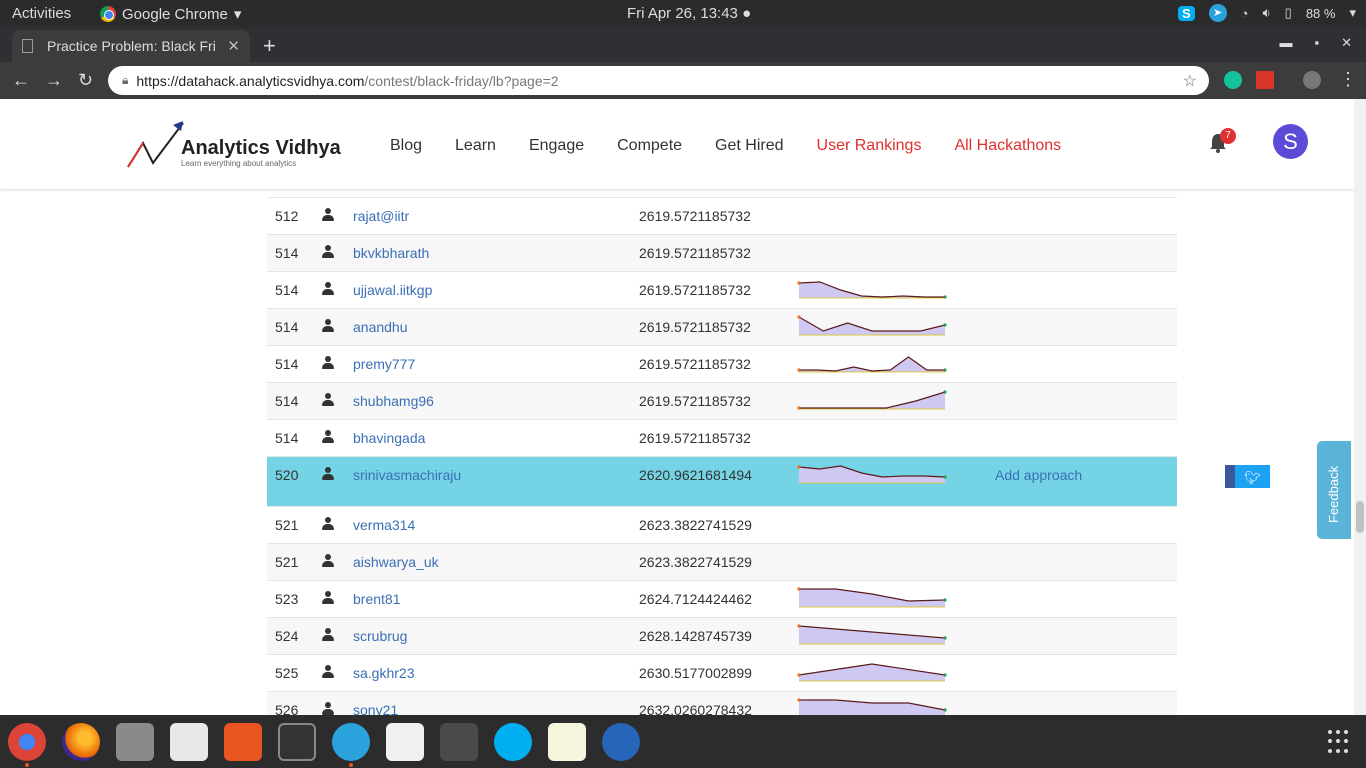  I want to click on rank: 520, so click(287, 475).